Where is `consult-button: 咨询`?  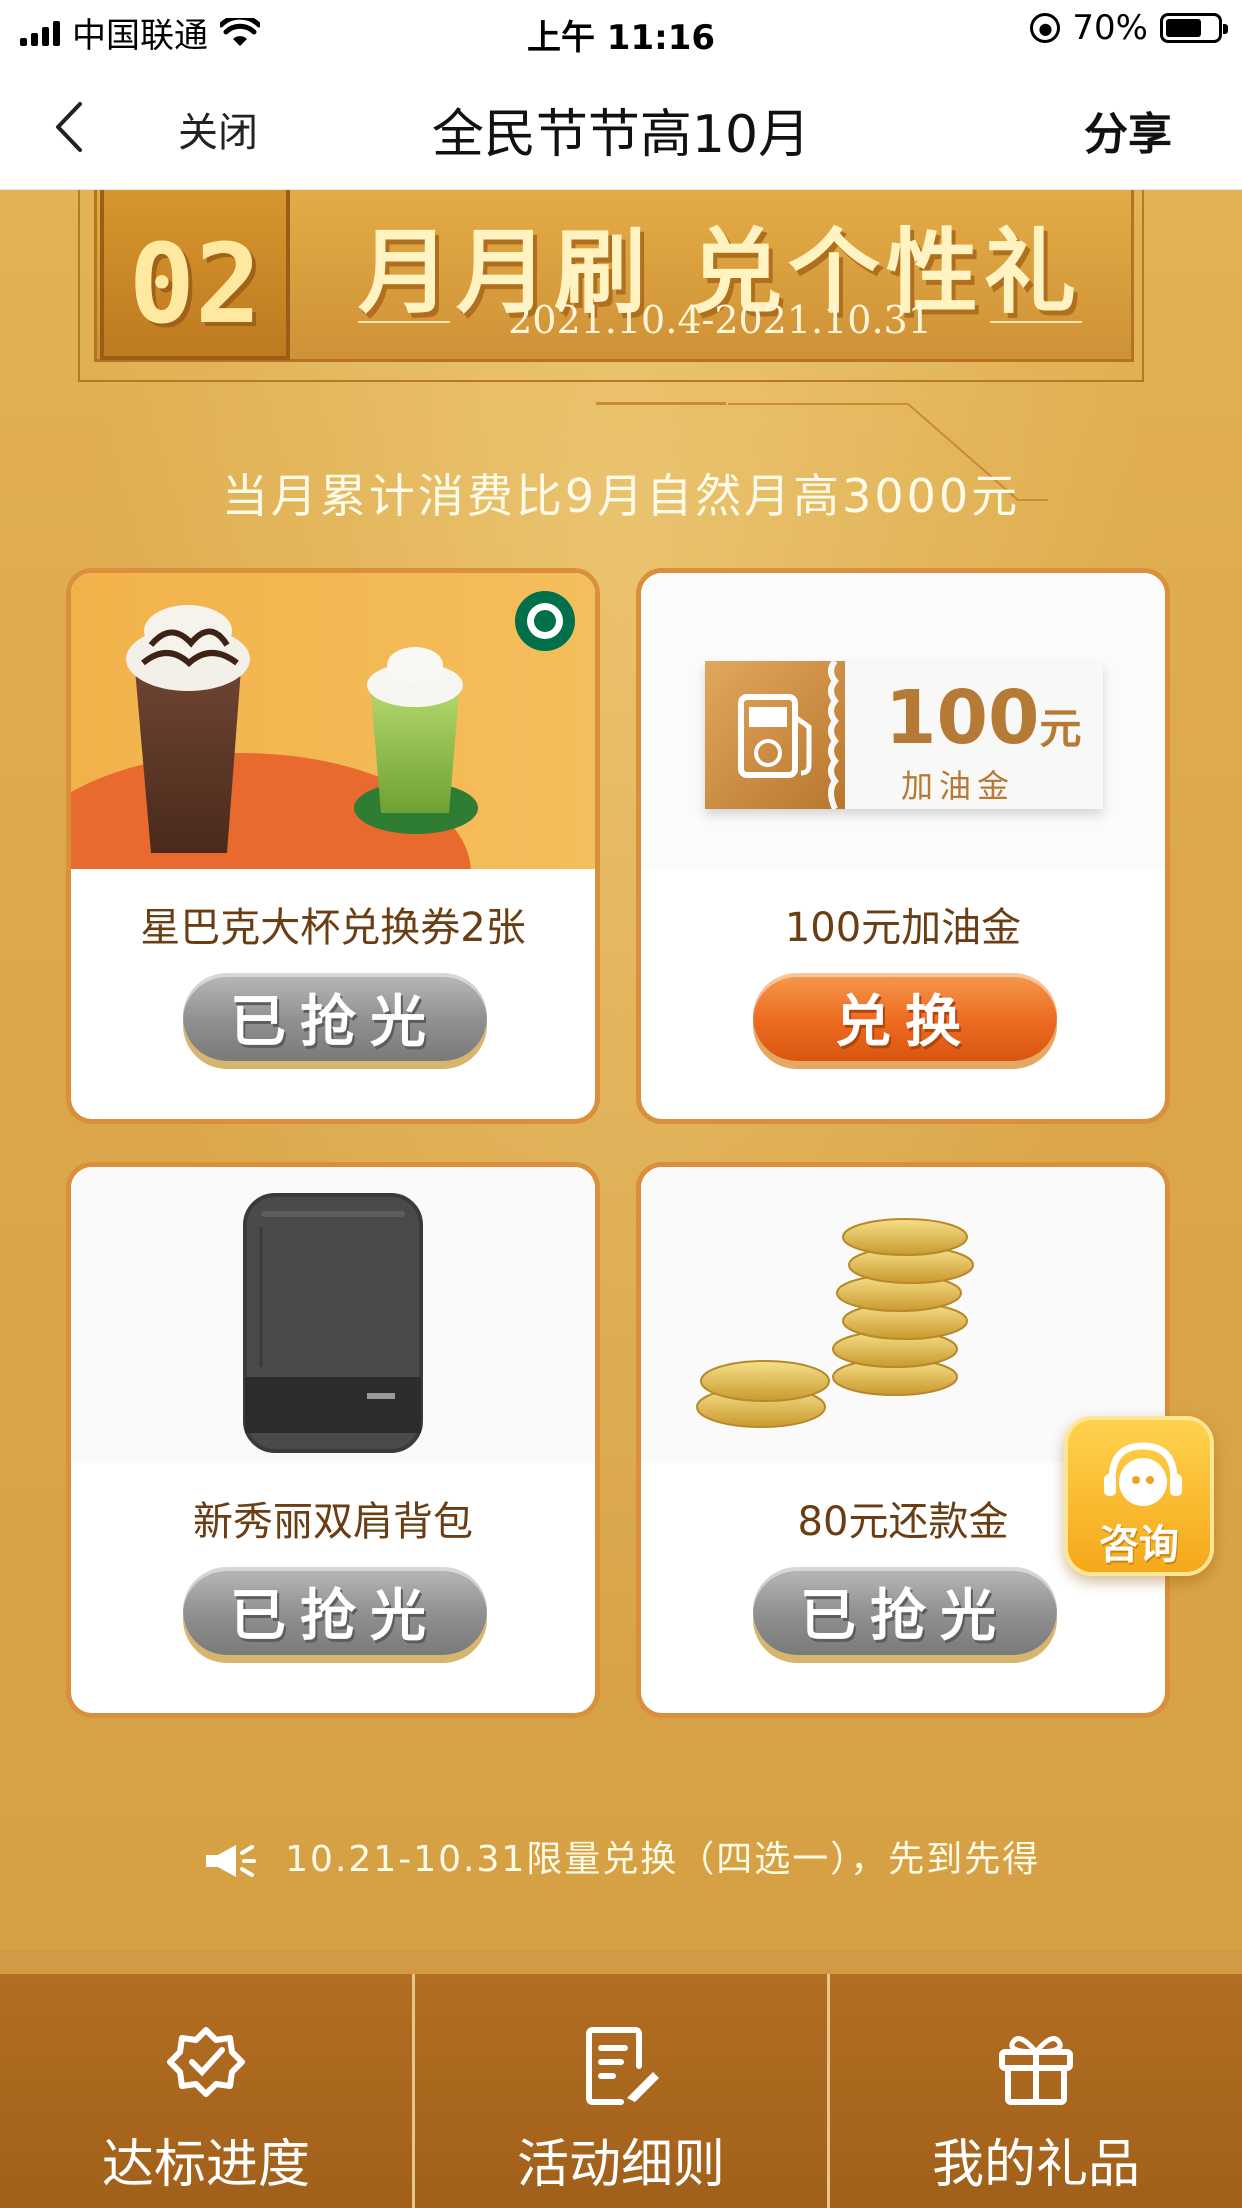 consult-button: 咨询 is located at coordinates (1139, 1496).